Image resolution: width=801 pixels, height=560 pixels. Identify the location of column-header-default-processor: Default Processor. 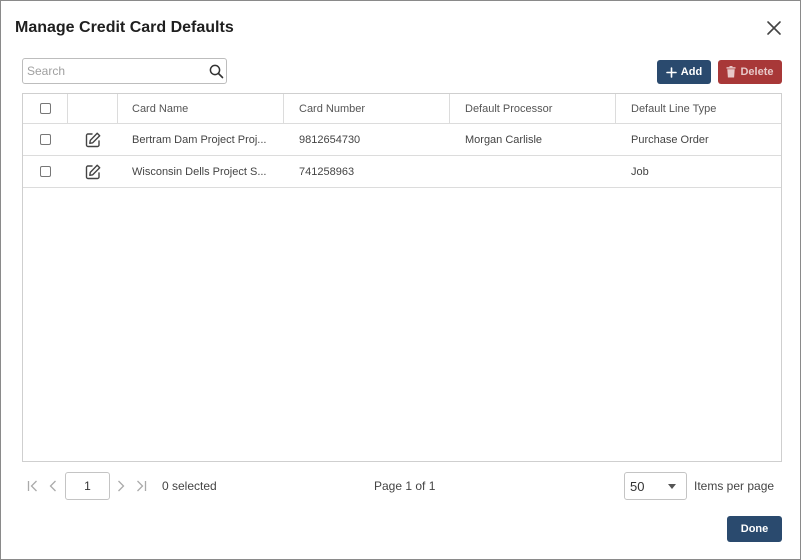
(533, 108).